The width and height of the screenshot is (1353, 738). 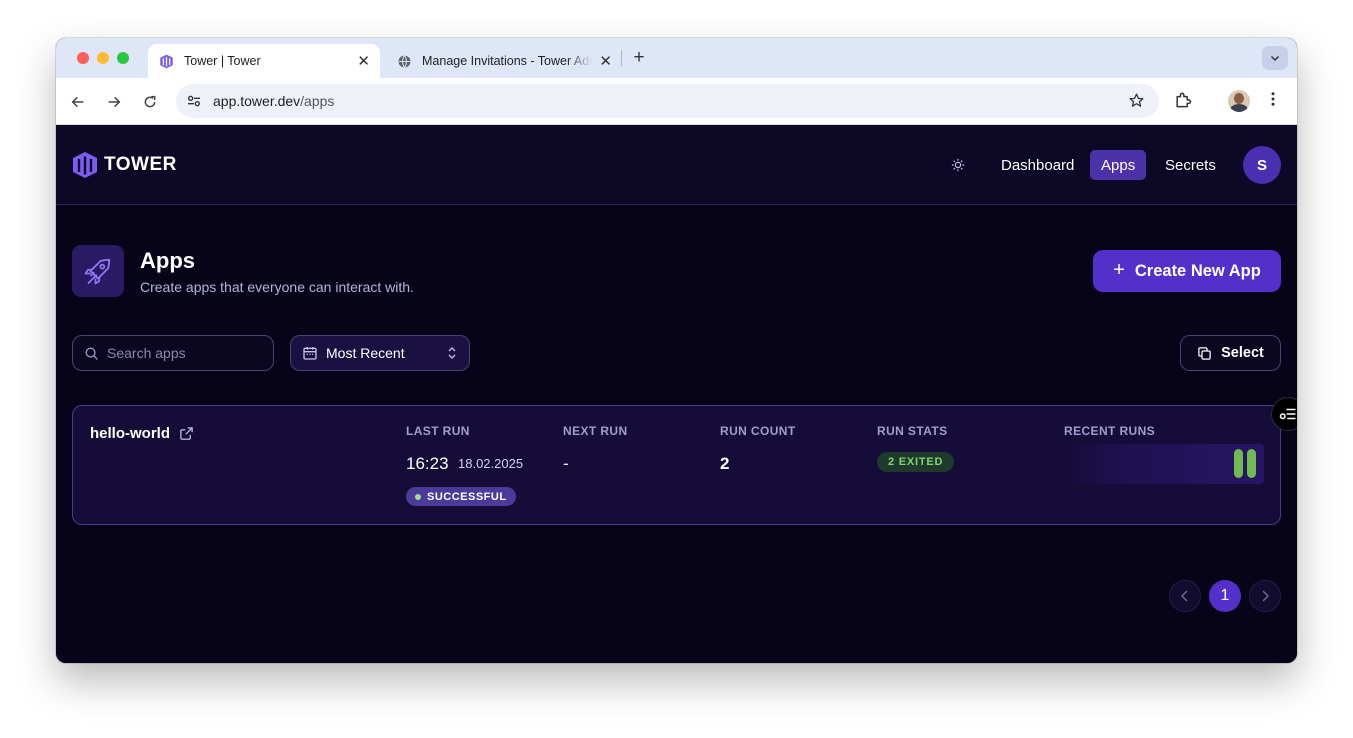 I want to click on chevron-left-icon, so click(x=1184, y=596).